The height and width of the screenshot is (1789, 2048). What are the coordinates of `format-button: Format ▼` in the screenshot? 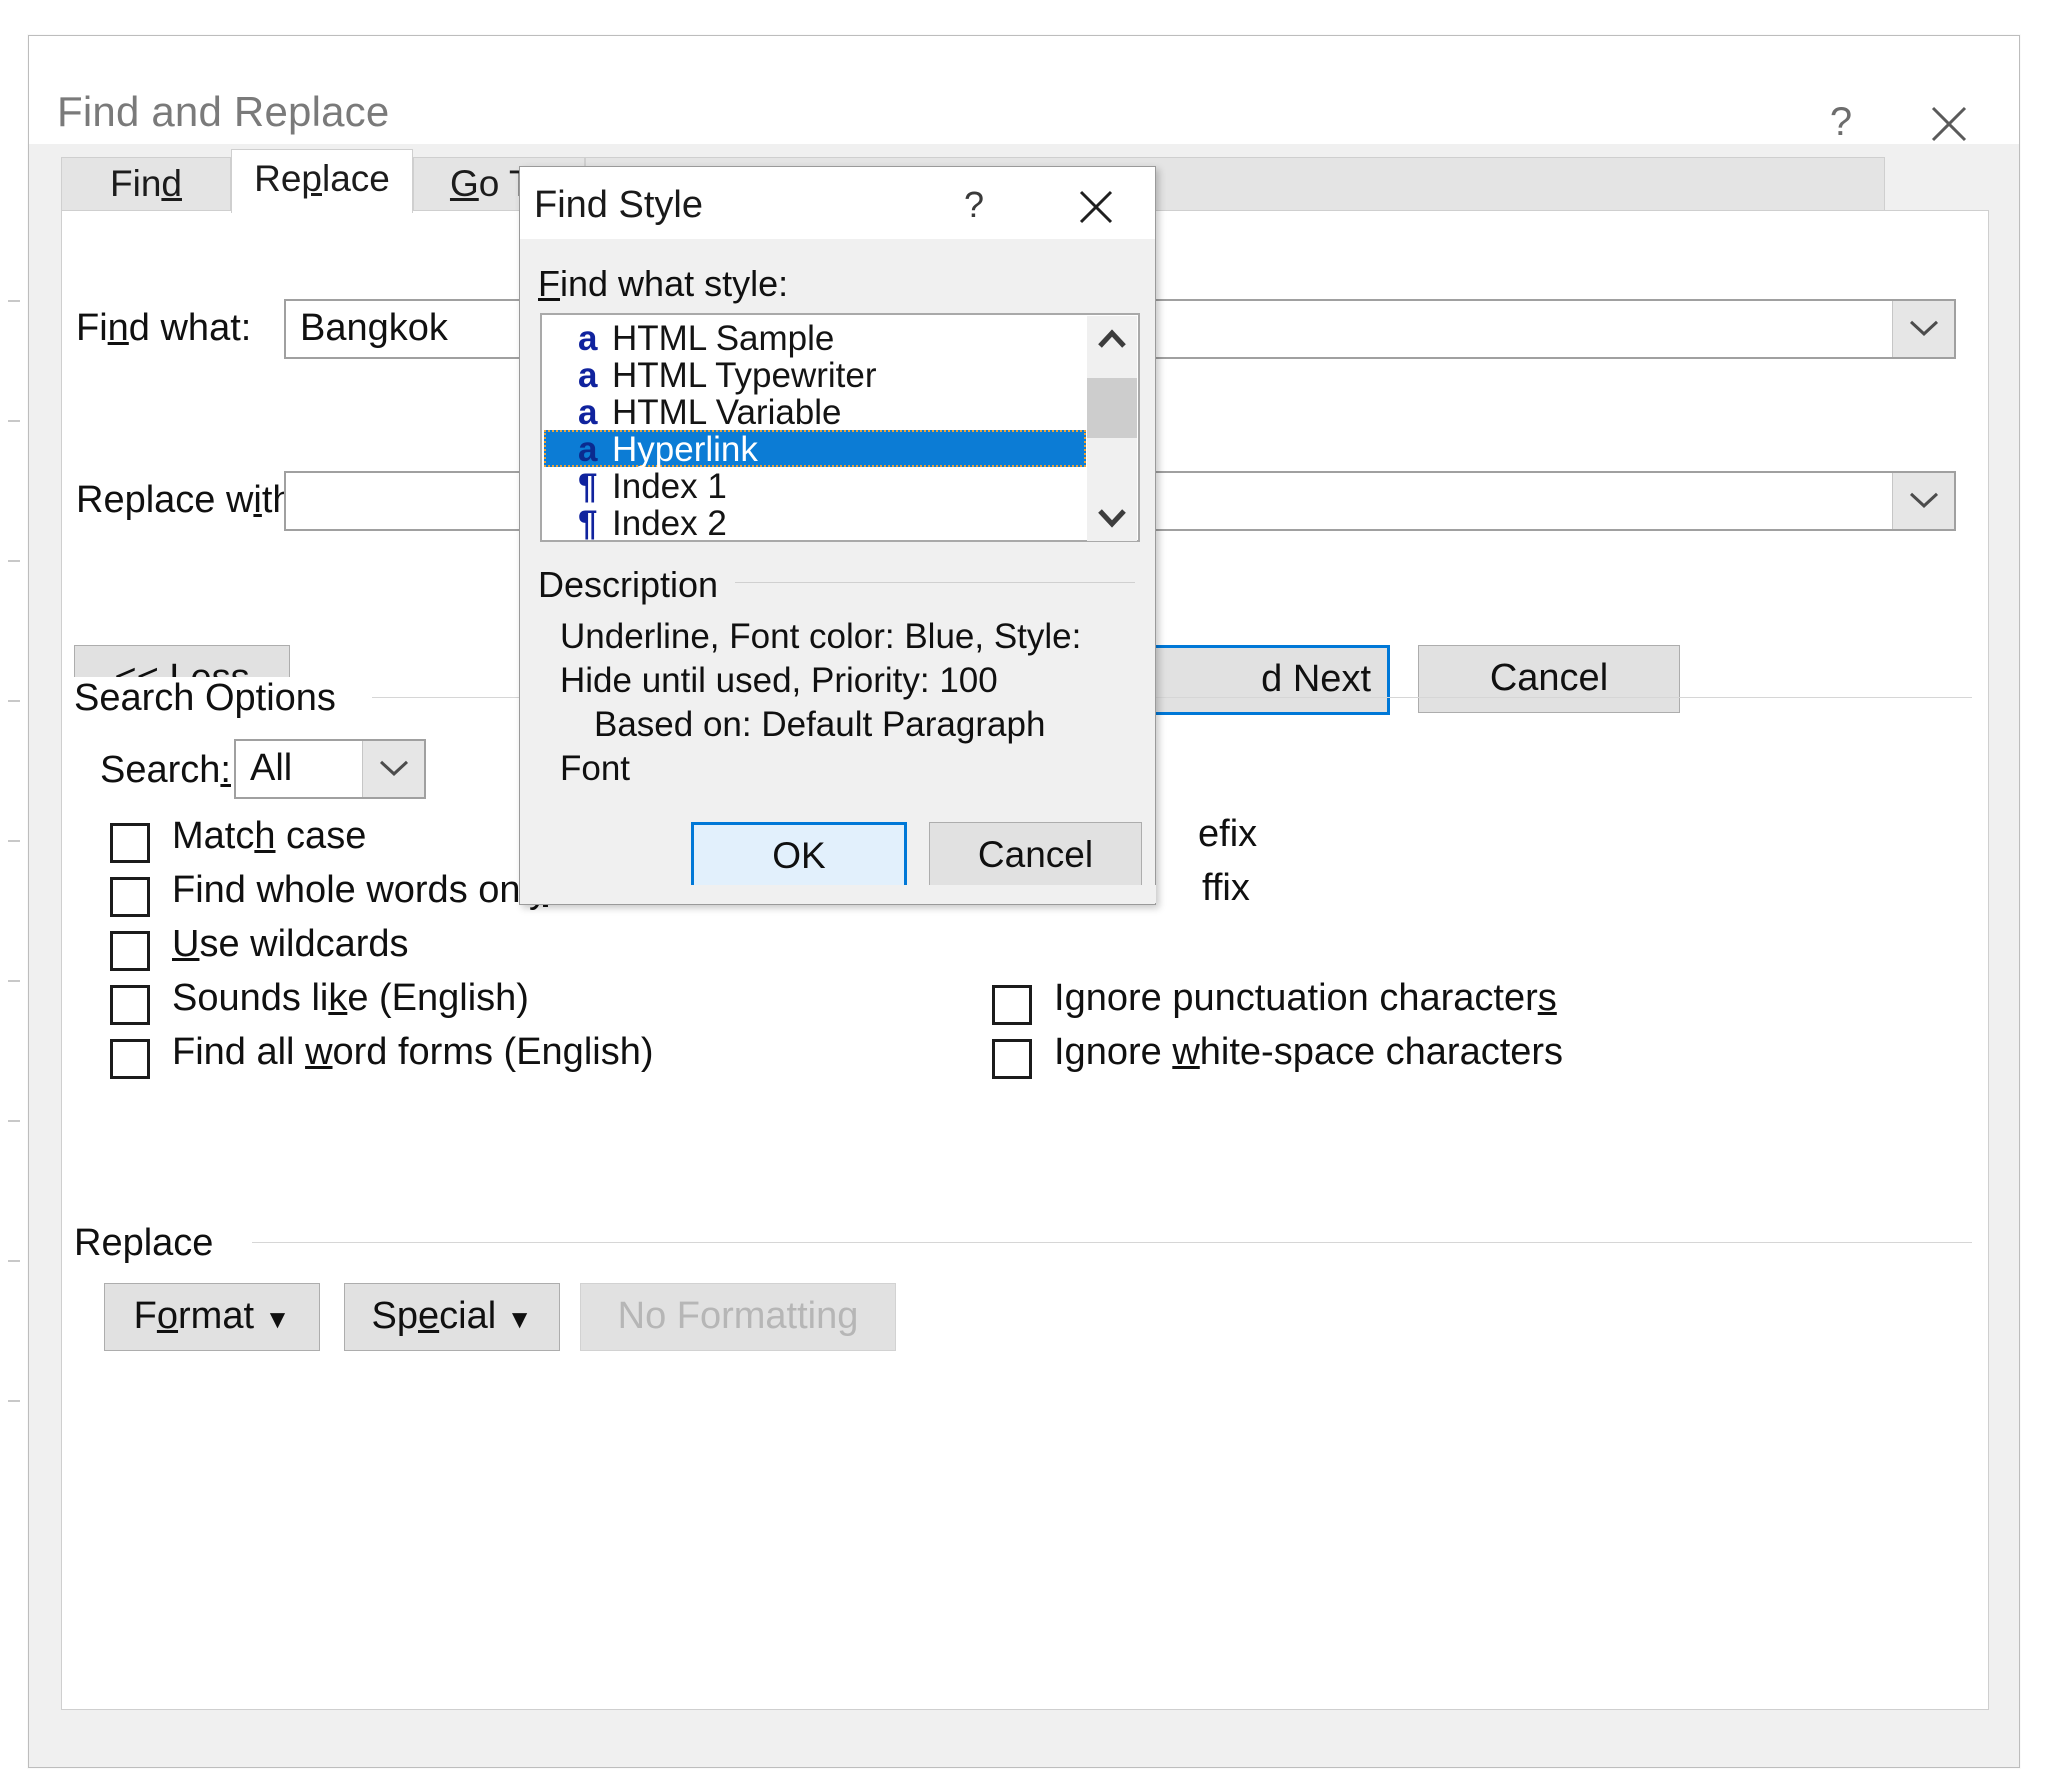 It's located at (212, 1317).